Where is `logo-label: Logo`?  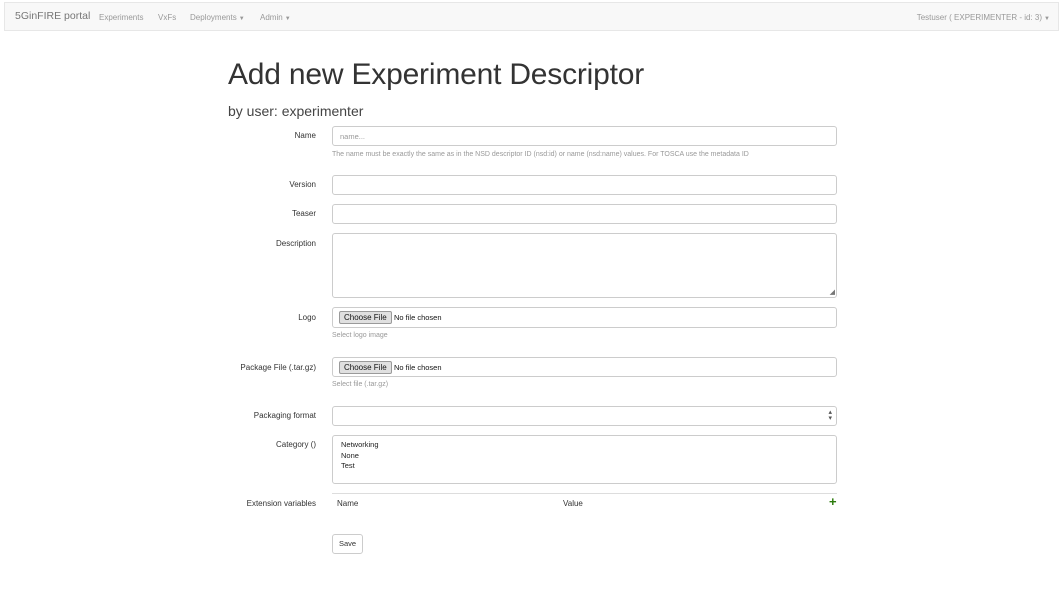 logo-label: Logo is located at coordinates (307, 317).